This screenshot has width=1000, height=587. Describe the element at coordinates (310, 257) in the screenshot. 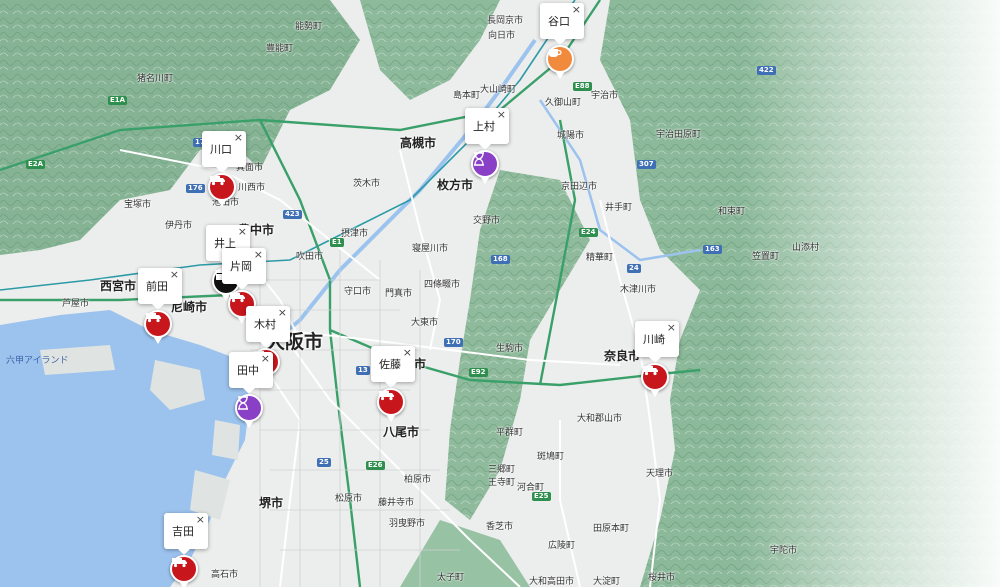

I see `town-label-suita: 吹田市` at that location.